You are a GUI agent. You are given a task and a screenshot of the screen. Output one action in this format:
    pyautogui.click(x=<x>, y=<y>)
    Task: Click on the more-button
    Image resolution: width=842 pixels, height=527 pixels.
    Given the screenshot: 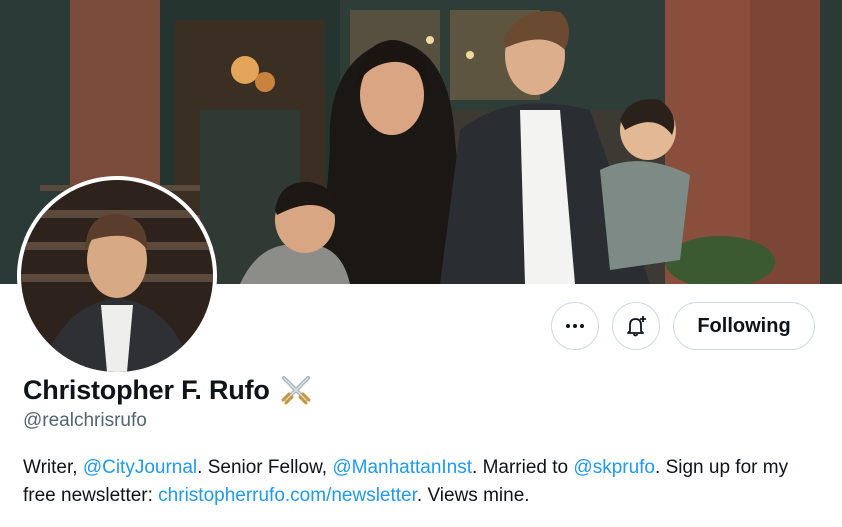 What is the action you would take?
    pyautogui.click(x=575, y=326)
    